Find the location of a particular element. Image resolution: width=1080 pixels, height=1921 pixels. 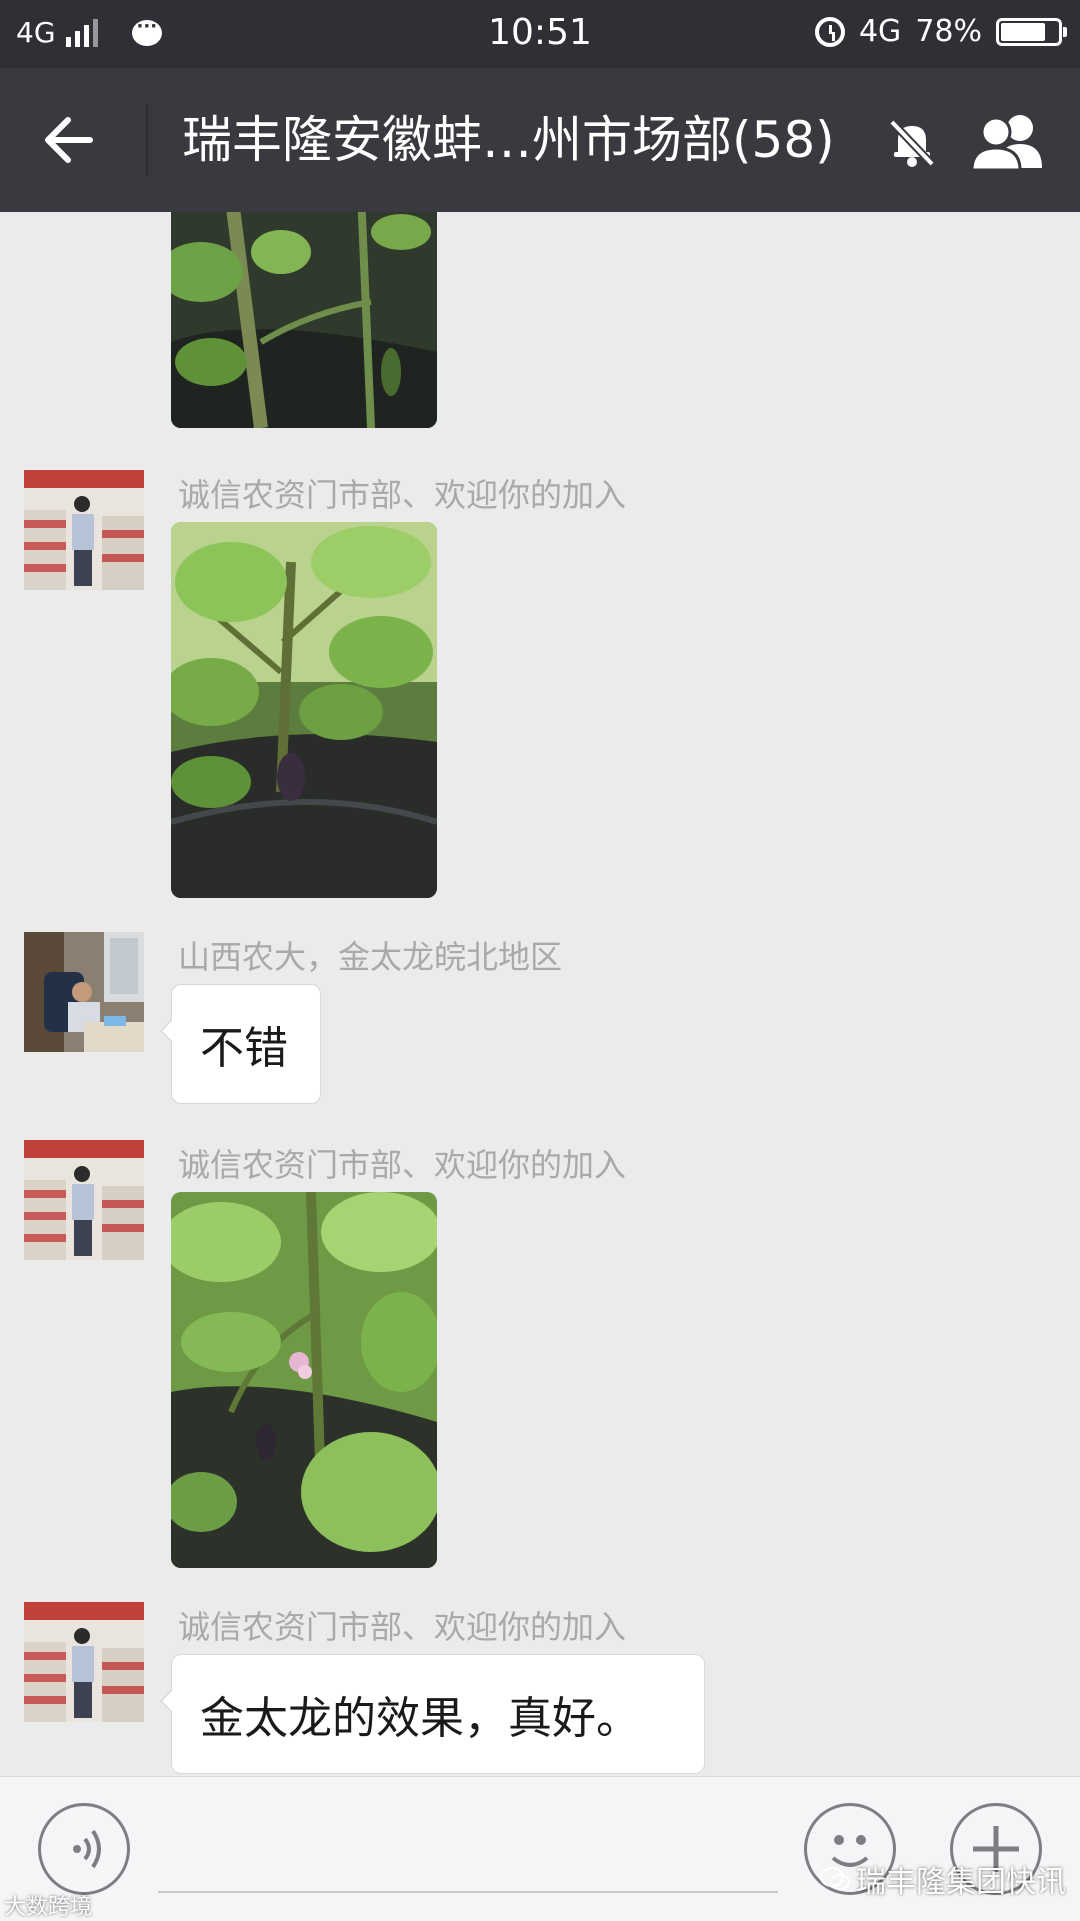

alarm-icon is located at coordinates (829, 31).